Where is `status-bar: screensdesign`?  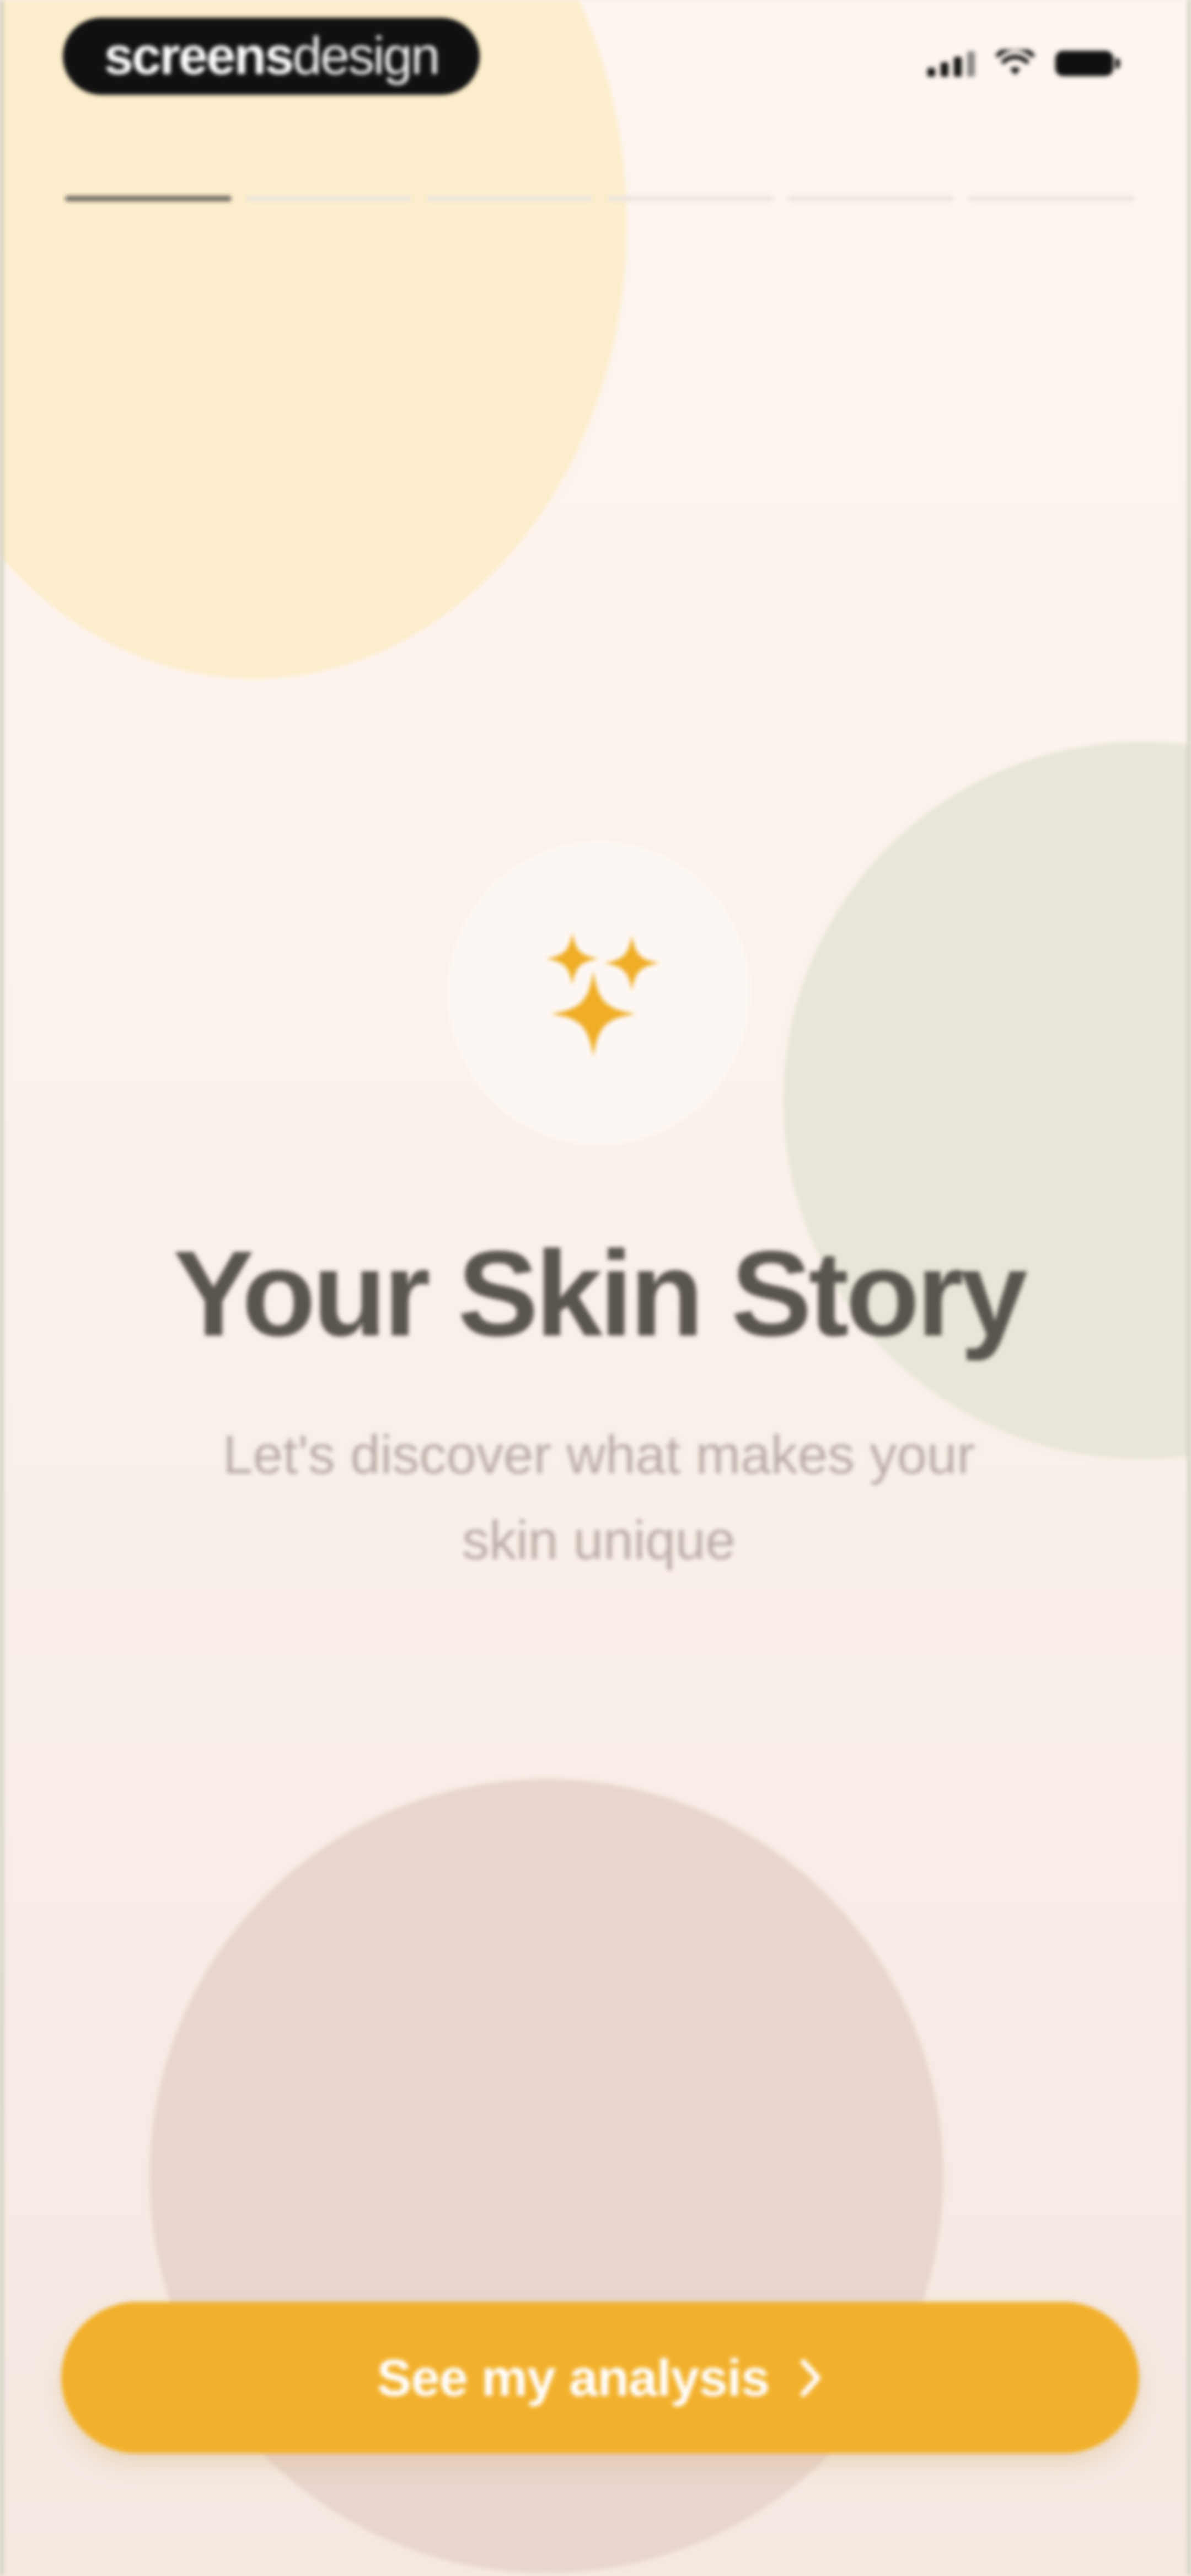
status-bar: screensdesign is located at coordinates (595, 58).